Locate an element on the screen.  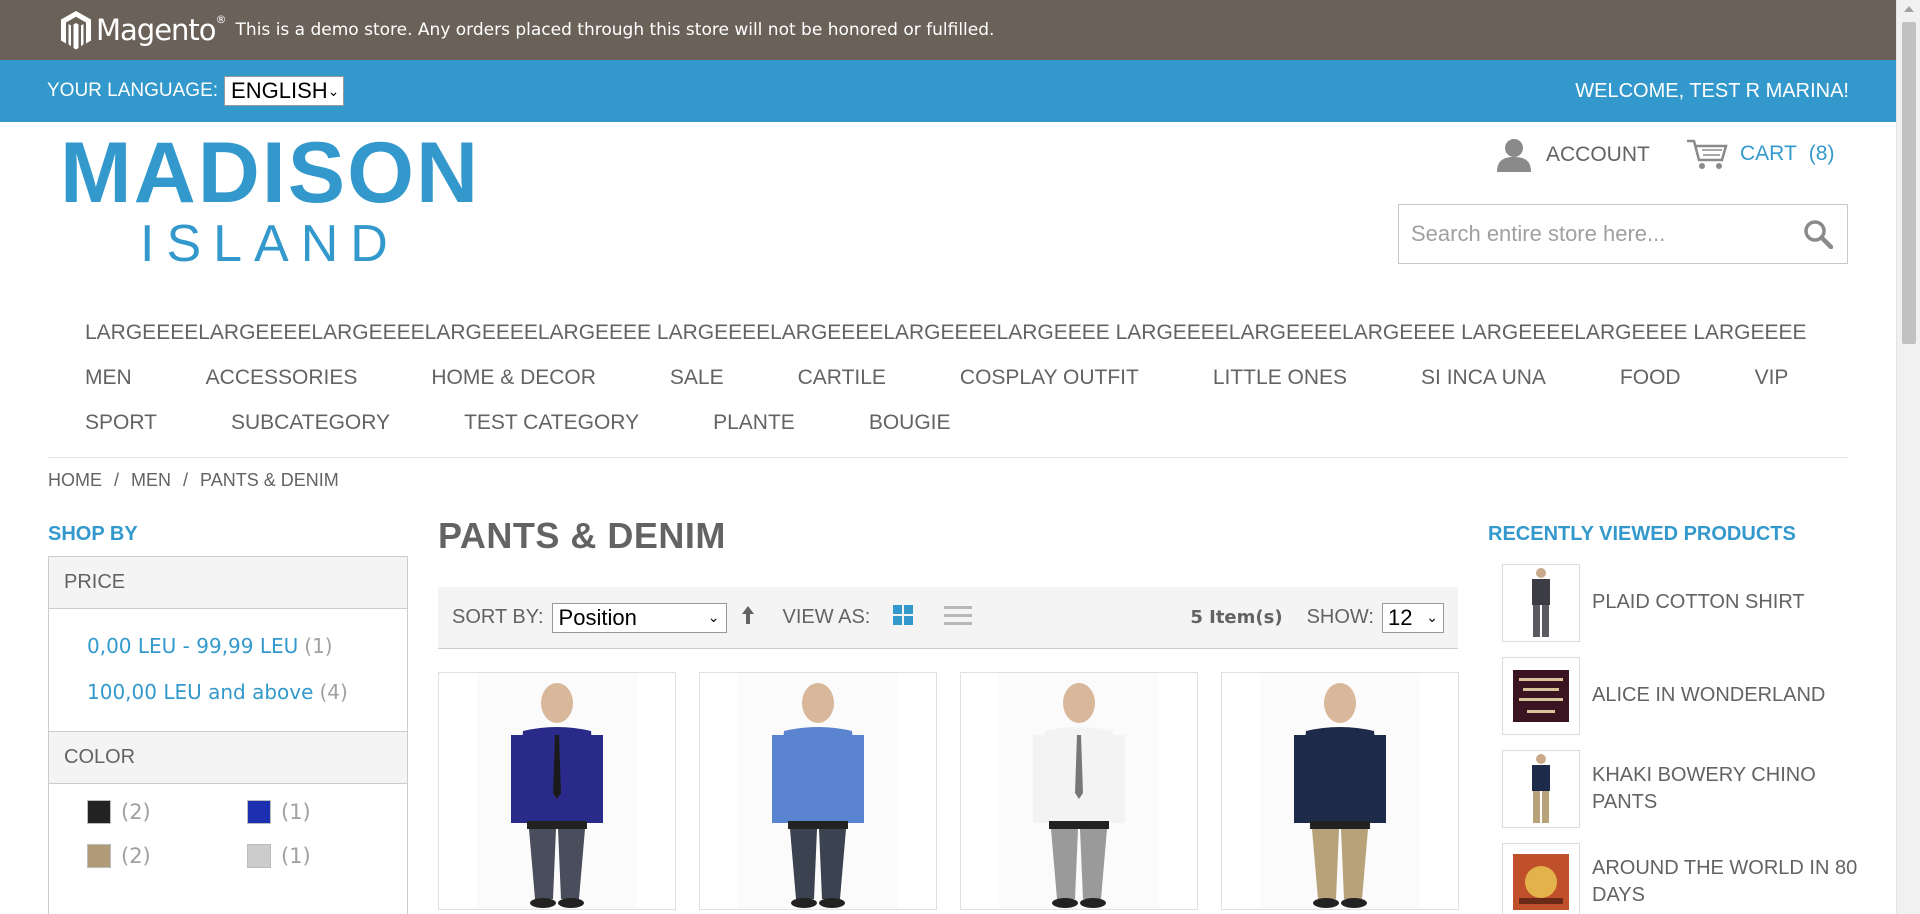
chevron-down-icon: ⌄ is located at coordinates (1432, 617).